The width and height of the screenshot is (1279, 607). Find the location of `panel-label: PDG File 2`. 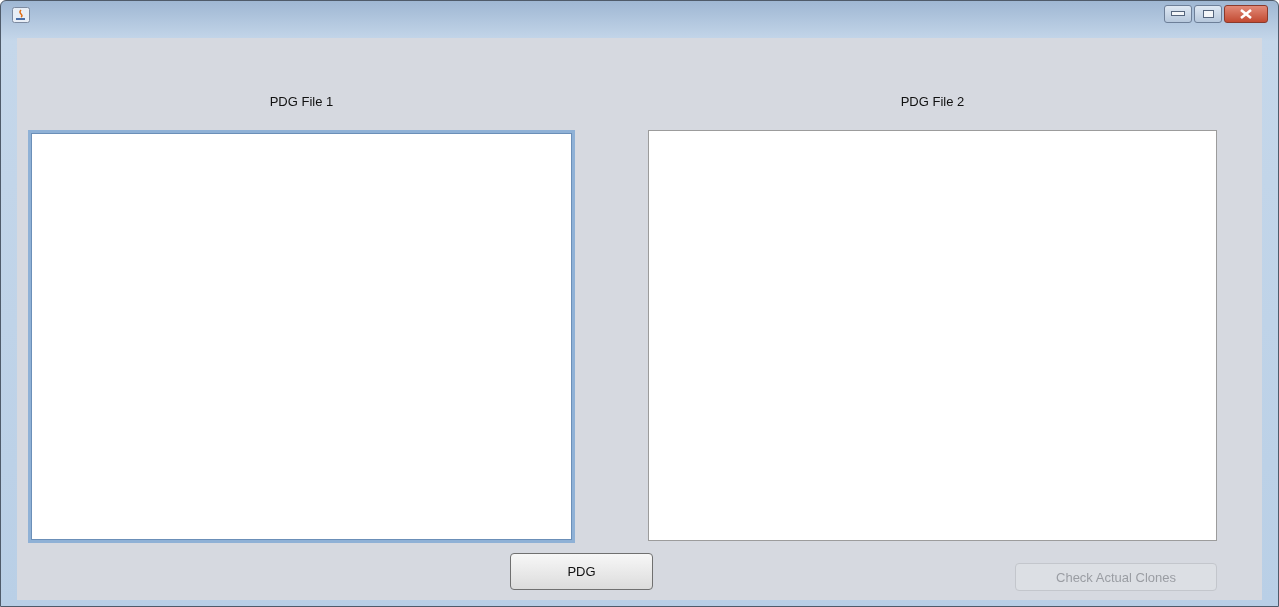

panel-label: PDG File 2 is located at coordinates (932, 102).